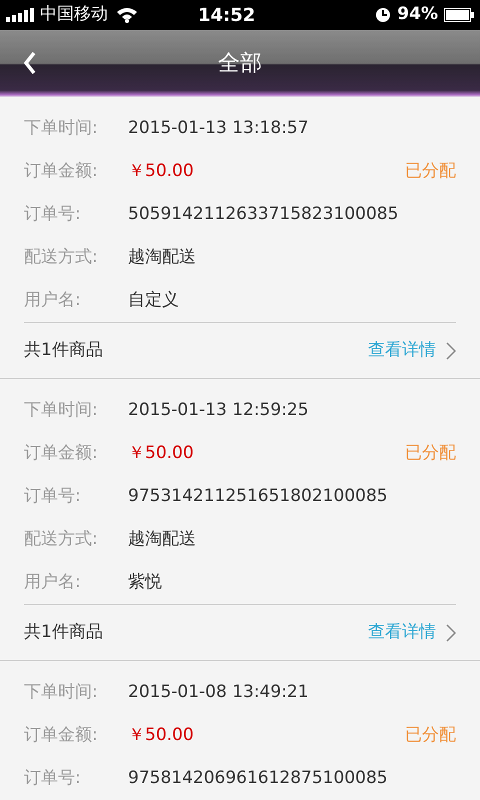 This screenshot has height=800, width=480. What do you see at coordinates (21, 15) in the screenshot?
I see `signal-icon` at bounding box center [21, 15].